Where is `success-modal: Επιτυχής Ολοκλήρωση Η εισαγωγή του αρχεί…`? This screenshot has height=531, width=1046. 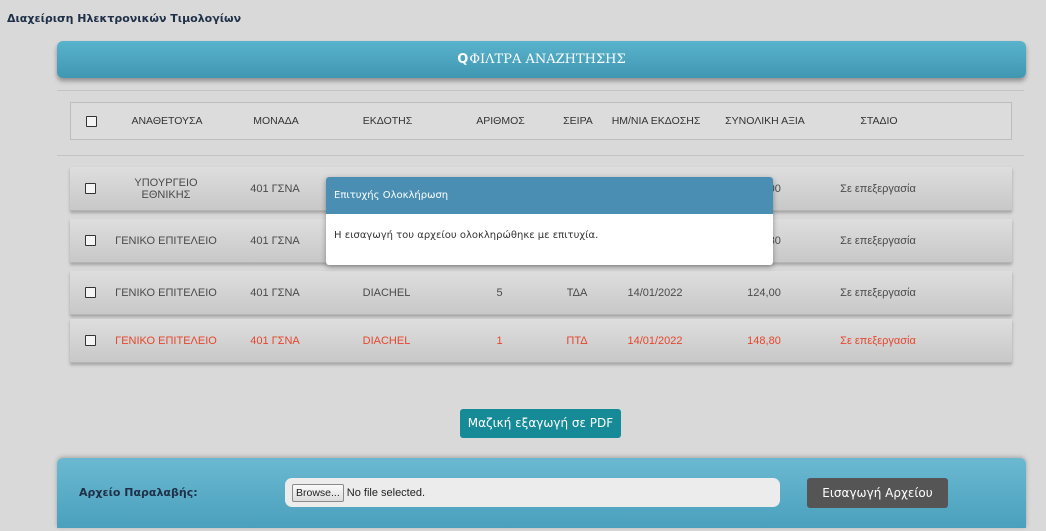
success-modal: Επιτυχής Ολοκλήρωση Η εισαγωγή του αρχεί… is located at coordinates (549, 221).